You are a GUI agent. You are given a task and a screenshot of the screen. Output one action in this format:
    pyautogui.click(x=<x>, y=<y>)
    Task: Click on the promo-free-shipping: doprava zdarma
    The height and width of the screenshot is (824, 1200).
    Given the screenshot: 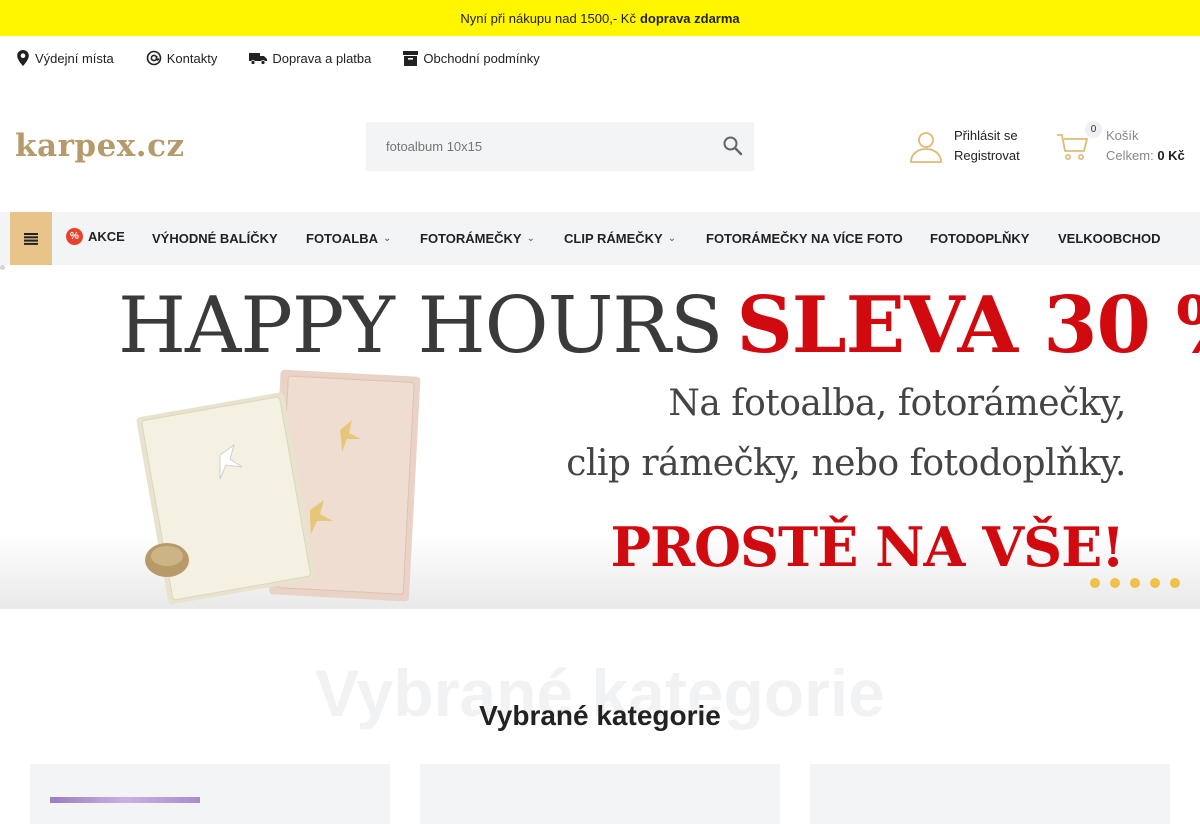 What is the action you would take?
    pyautogui.click(x=689, y=18)
    